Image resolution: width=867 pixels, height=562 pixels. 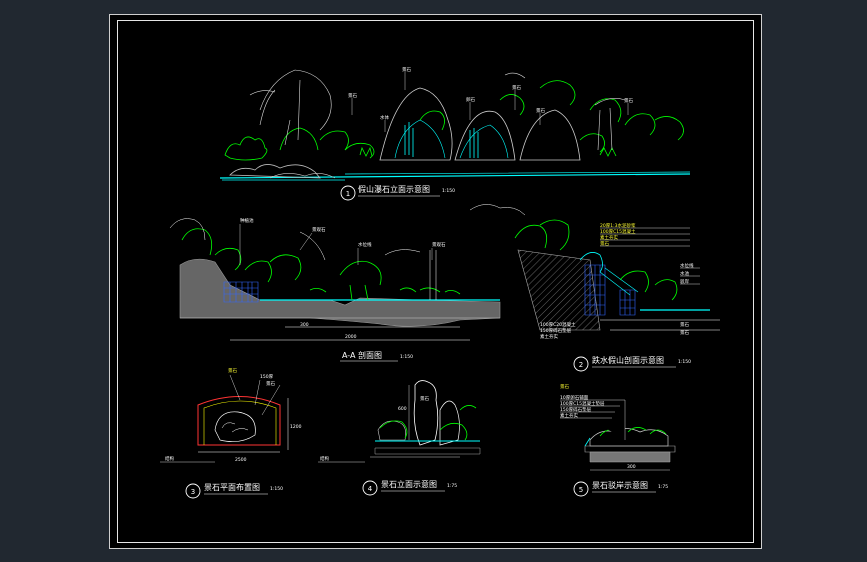 I want to click on rock-dim-1: 600, so click(x=402, y=409).